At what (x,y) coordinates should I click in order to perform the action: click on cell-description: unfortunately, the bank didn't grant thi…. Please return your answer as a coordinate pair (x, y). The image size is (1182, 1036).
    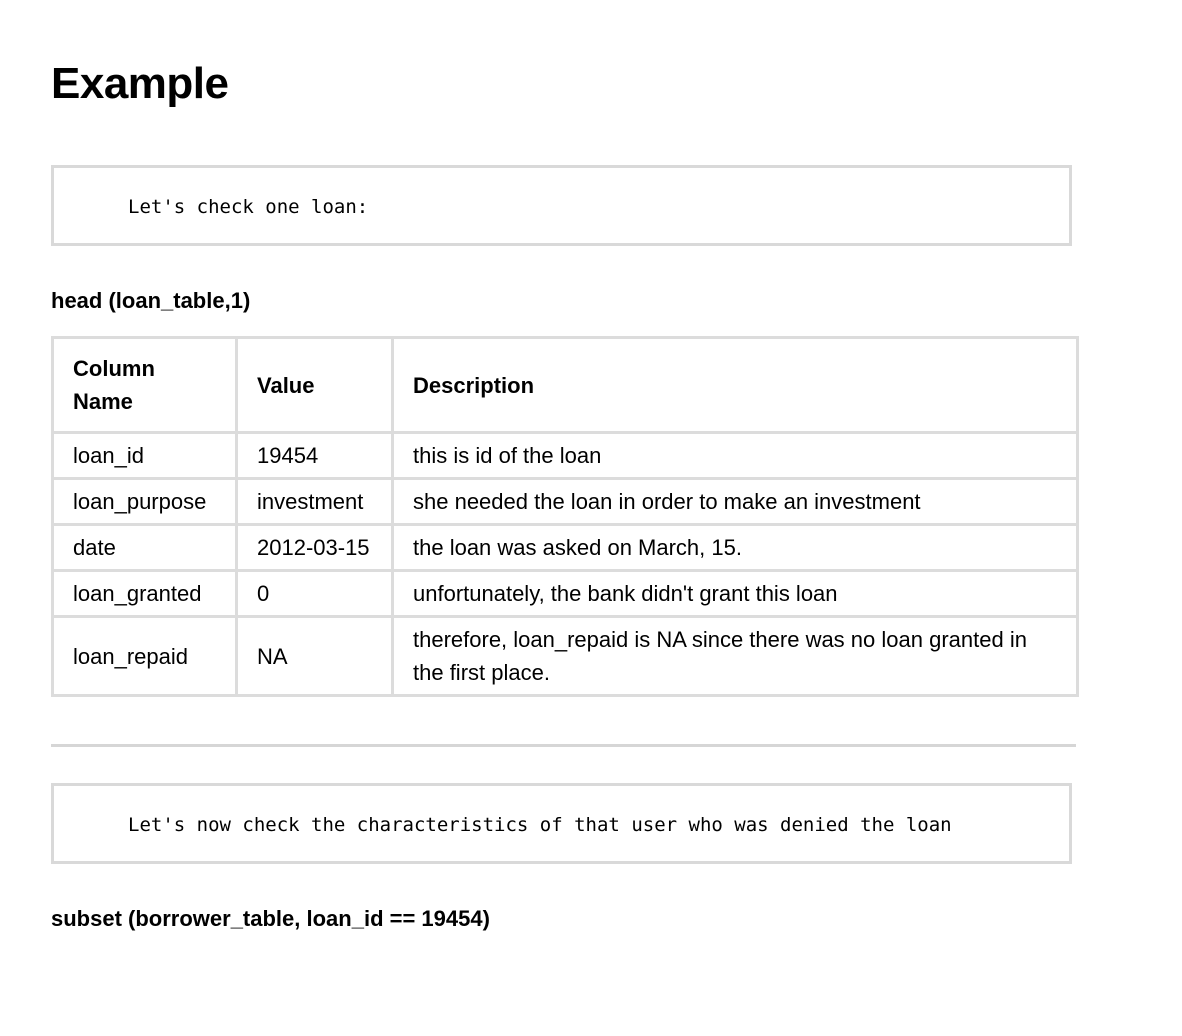
    Looking at the image, I should click on (735, 593).